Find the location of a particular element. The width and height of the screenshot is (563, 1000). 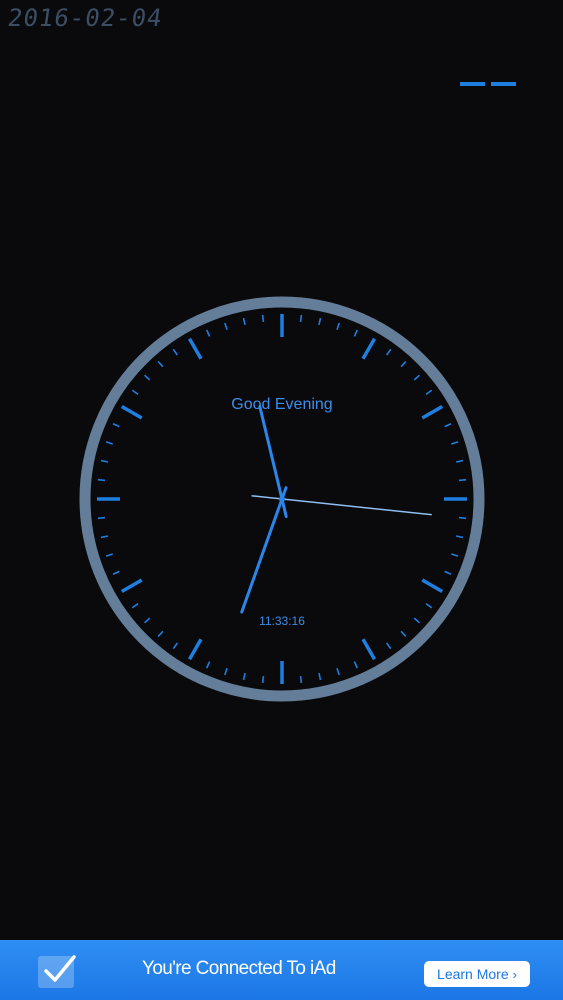

menu-button is located at coordinates (488, 84).